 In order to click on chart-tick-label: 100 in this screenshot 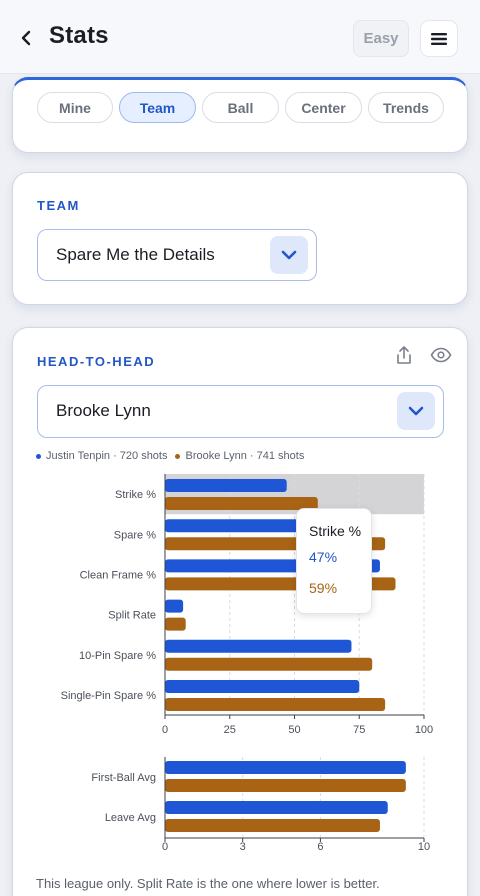, I will do `click(424, 730)`.